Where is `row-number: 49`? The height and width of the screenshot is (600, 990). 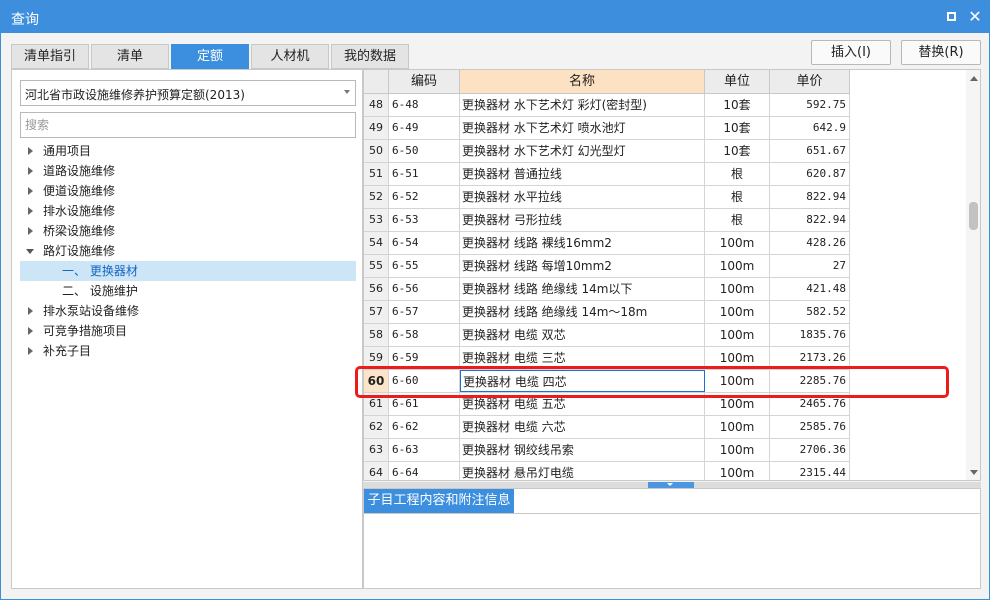
row-number: 49 is located at coordinates (376, 128).